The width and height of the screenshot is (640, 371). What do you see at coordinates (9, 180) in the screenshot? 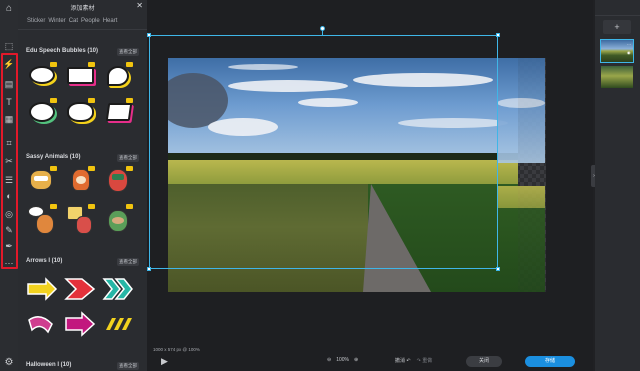
I see `adjust-icon: ☰` at bounding box center [9, 180].